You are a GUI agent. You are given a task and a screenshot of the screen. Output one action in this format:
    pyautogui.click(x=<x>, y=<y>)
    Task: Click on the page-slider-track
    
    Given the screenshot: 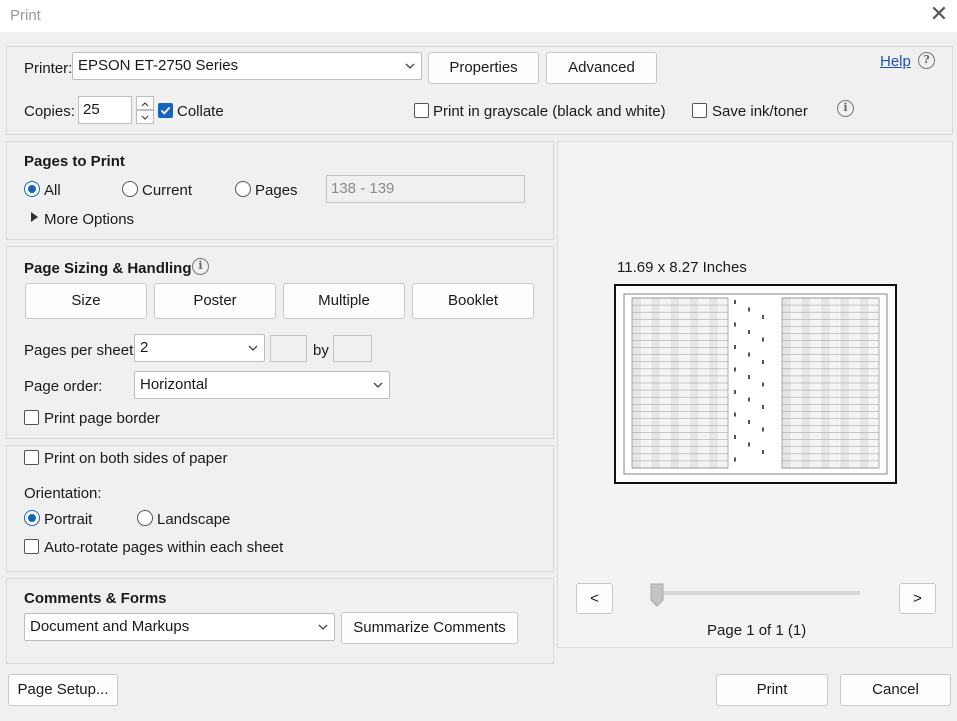 What is the action you would take?
    pyautogui.click(x=756, y=593)
    